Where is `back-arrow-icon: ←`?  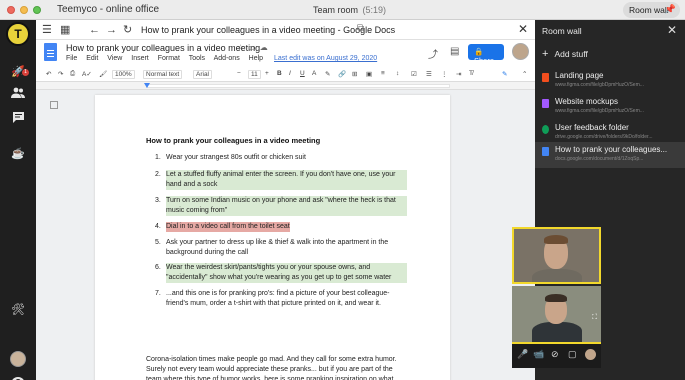 back-arrow-icon: ← is located at coordinates (94, 30).